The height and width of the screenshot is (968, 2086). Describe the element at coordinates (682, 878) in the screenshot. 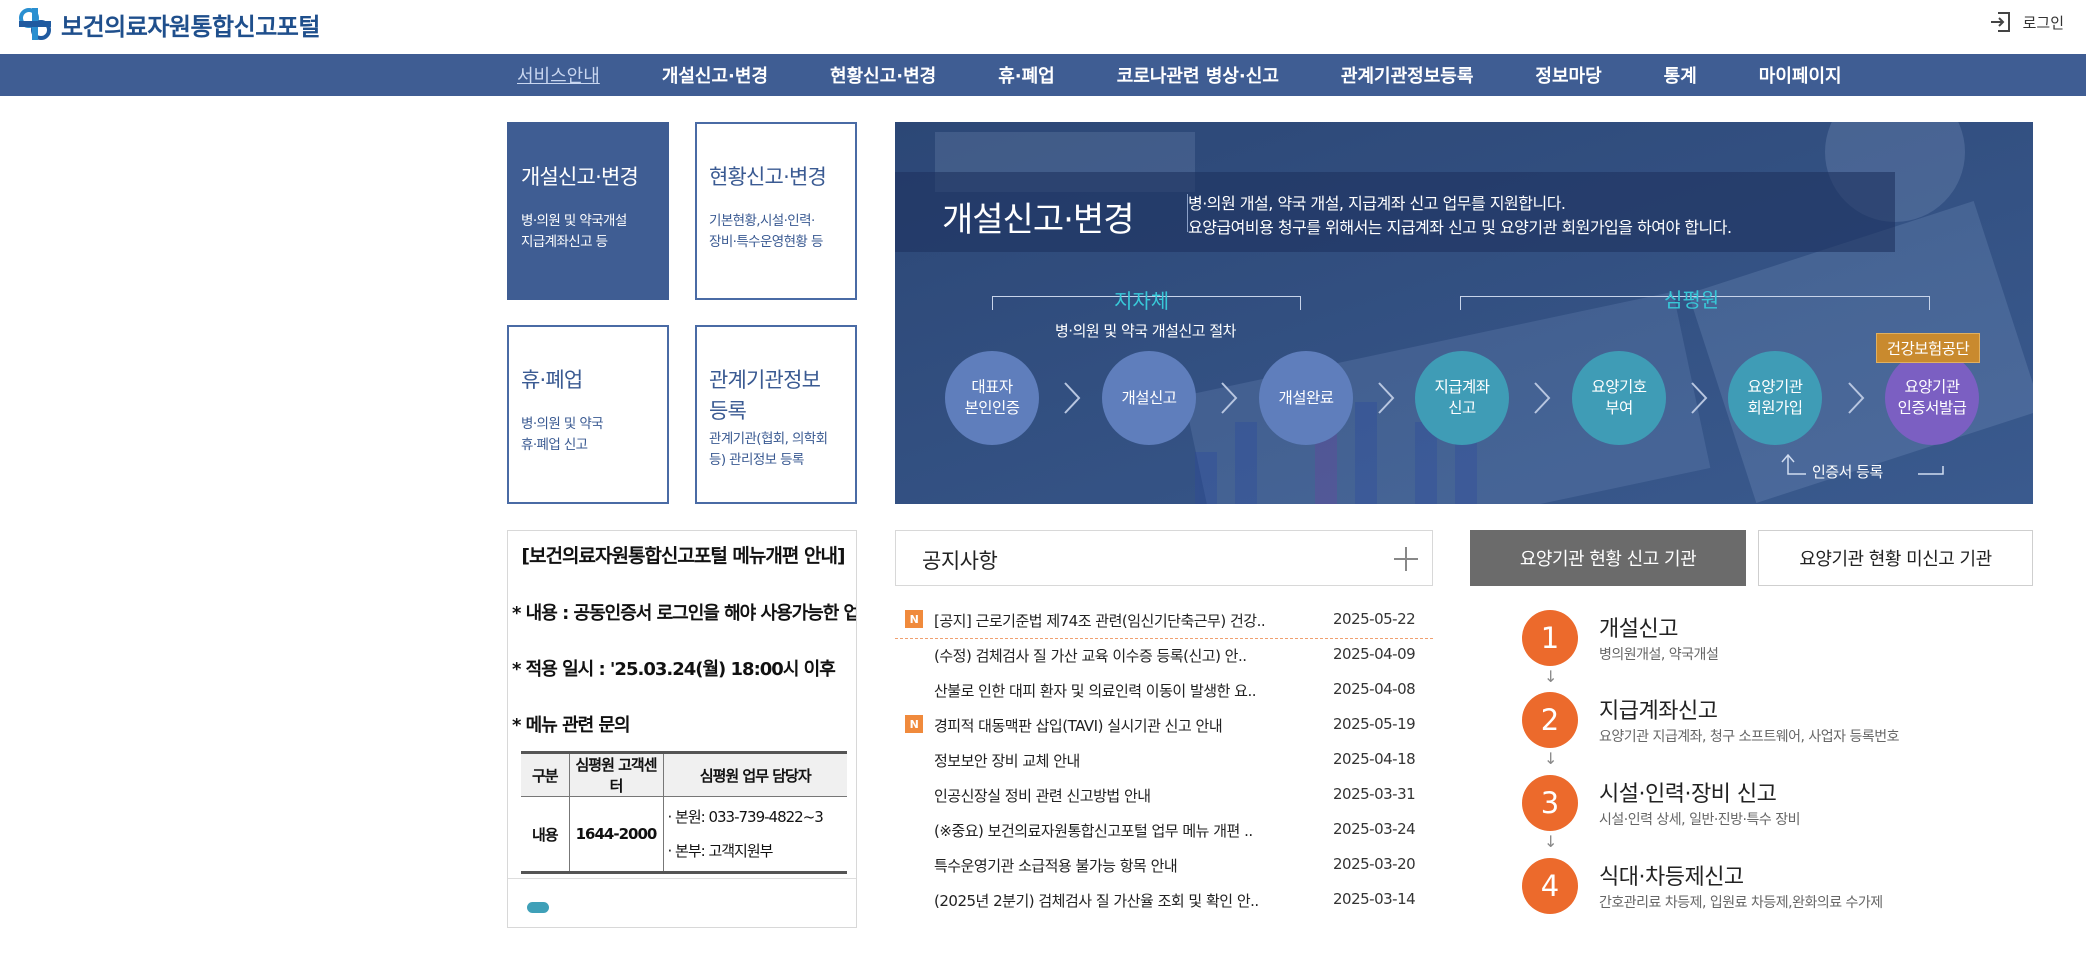

I see `slider-divider` at that location.